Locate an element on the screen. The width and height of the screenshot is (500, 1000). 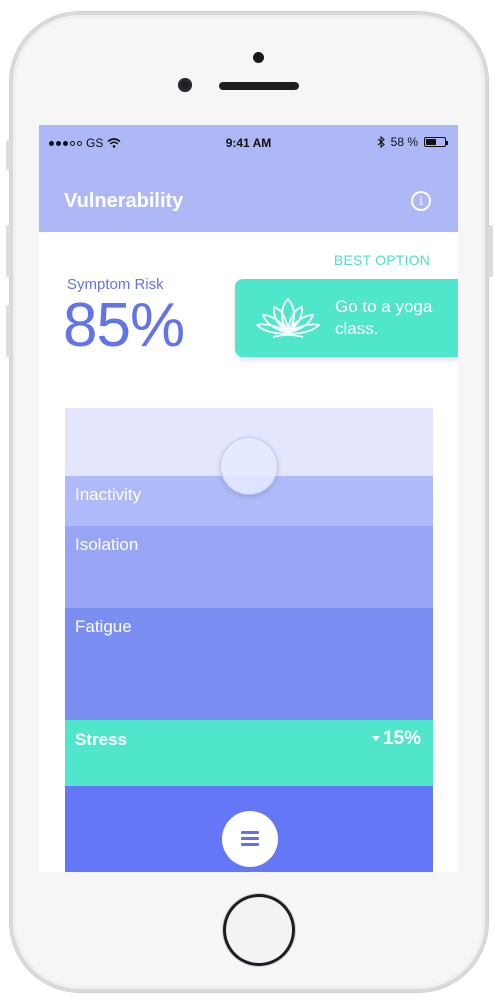
header-bar: Vulnerability i is located at coordinates (248, 196).